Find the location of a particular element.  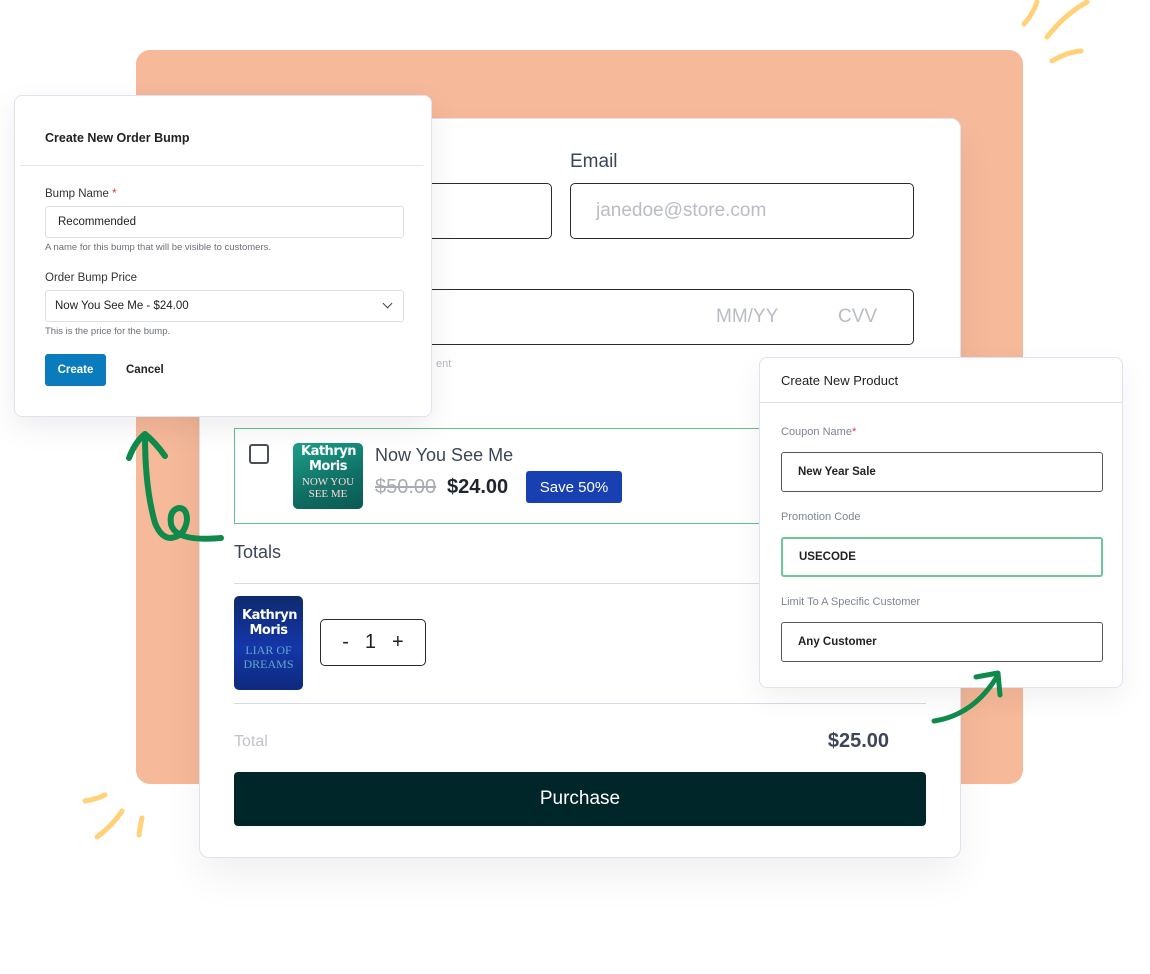

line-item-book-cover: Kathryn Moris LIAR OF DREAMS is located at coordinates (268, 643).